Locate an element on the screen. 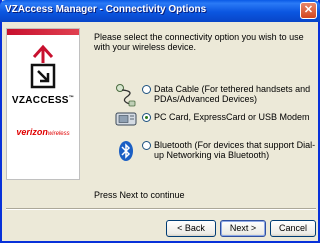  pc-card-icon is located at coordinates (126, 119).